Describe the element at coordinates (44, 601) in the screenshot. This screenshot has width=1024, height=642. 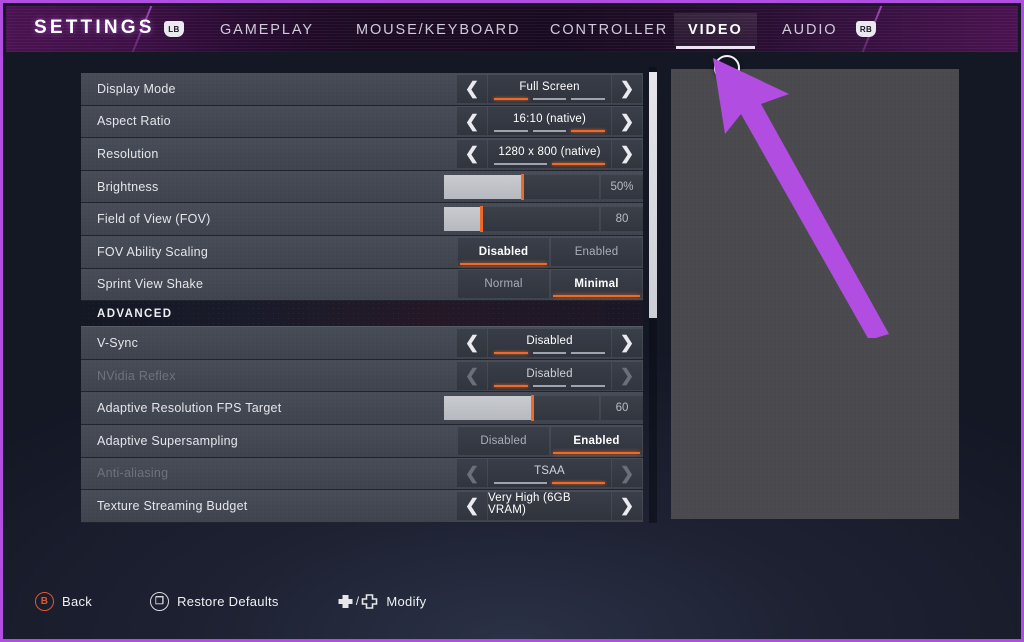
I see `gamepad-button-icon: B` at that location.